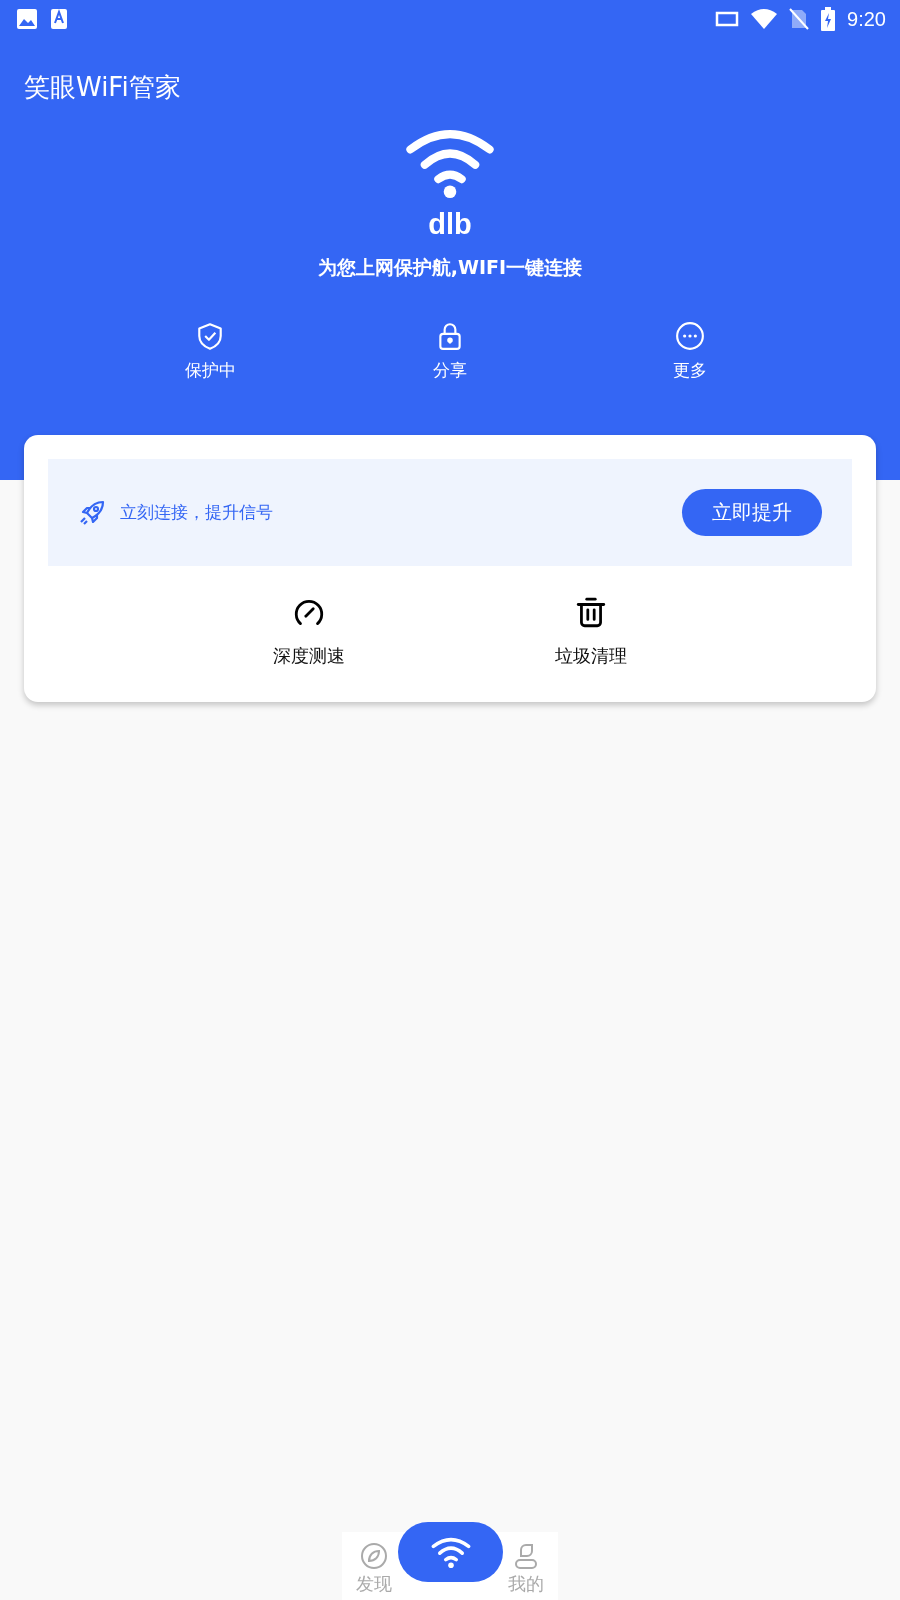  Describe the element at coordinates (197, 512) in the screenshot. I see `boost-text: 立刻连接，提升信号` at that location.